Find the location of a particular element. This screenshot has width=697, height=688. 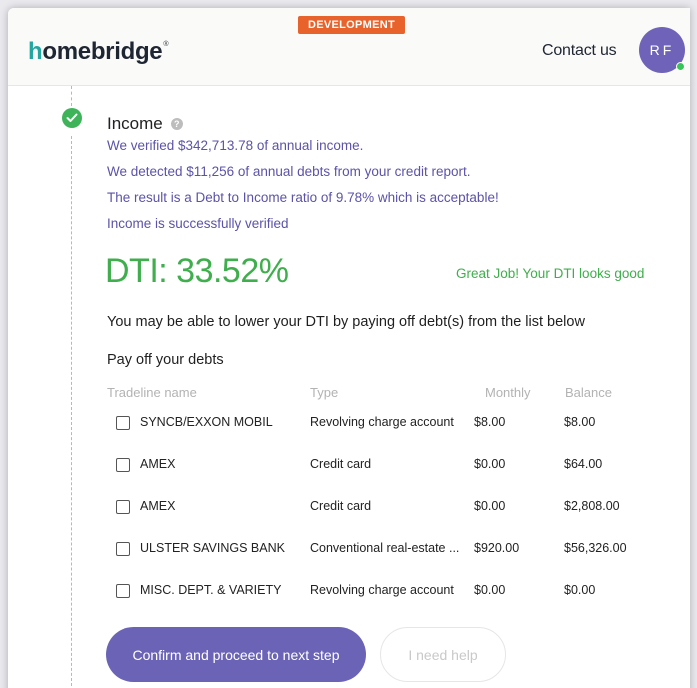

step-complete-check-icon is located at coordinates (72, 118).